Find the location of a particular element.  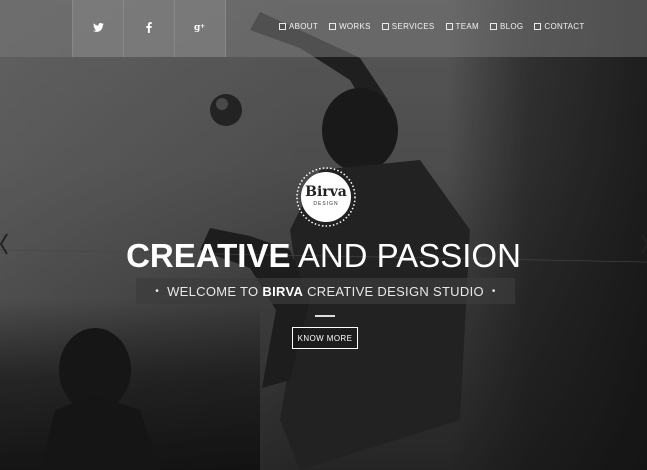

facebook-icon is located at coordinates (149, 28).